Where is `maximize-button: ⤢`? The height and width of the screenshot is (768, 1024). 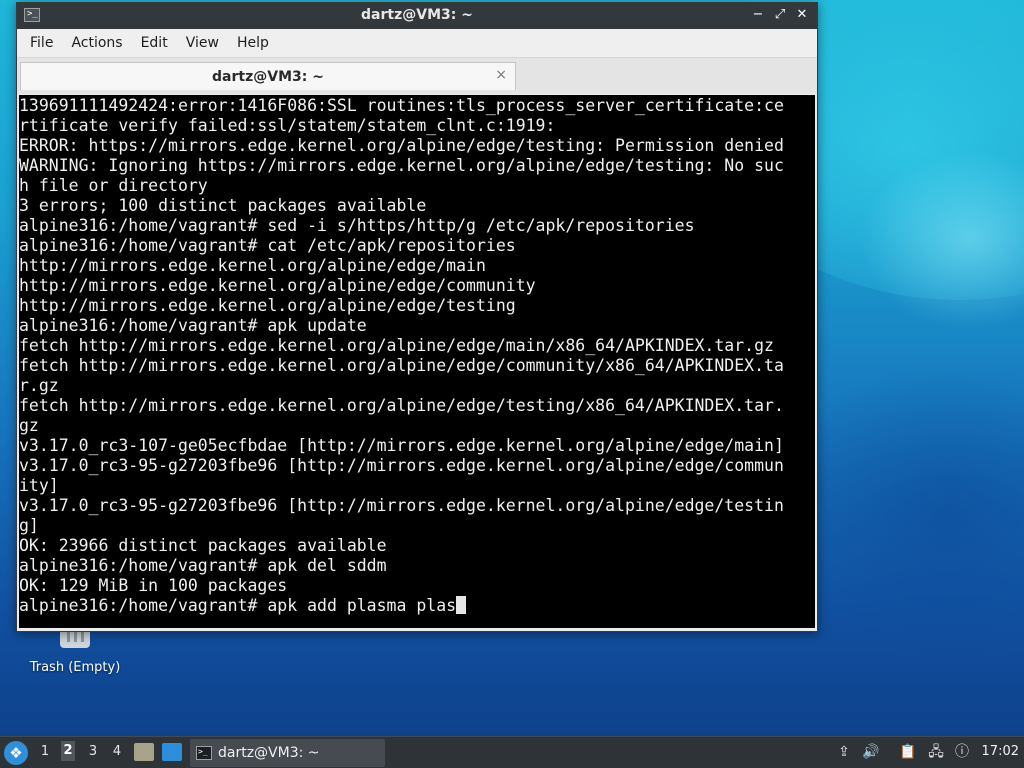
maximize-button: ⤢ is located at coordinates (780, 15).